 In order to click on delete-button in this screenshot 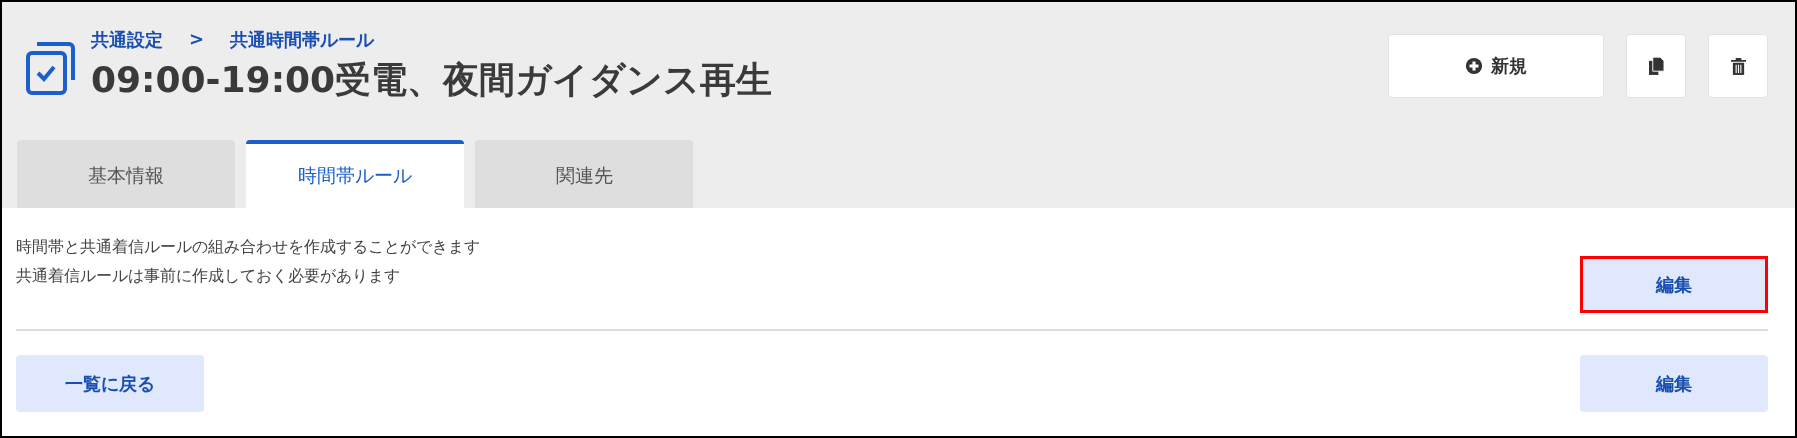, I will do `click(1738, 66)`.